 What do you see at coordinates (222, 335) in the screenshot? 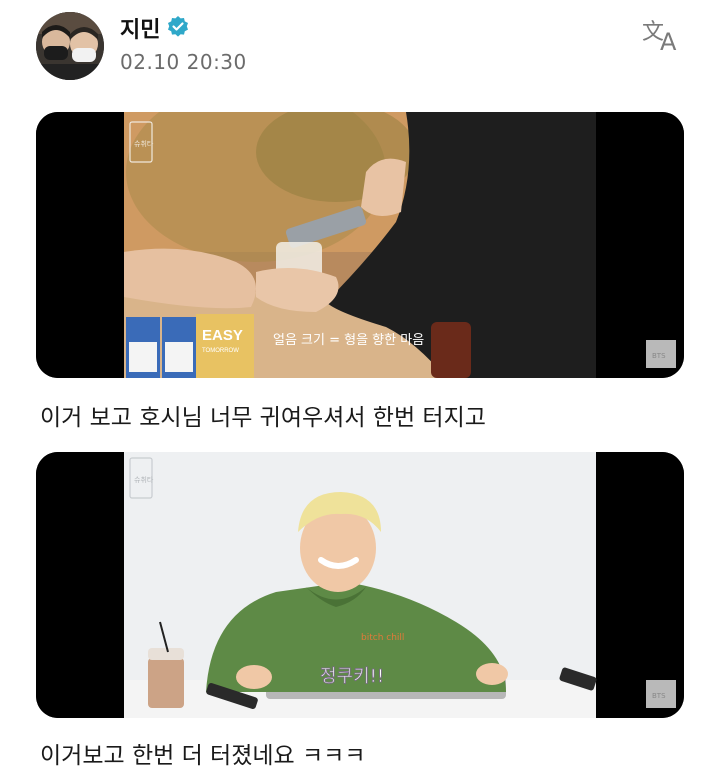
I see `product-brand-text: EASY` at bounding box center [222, 335].